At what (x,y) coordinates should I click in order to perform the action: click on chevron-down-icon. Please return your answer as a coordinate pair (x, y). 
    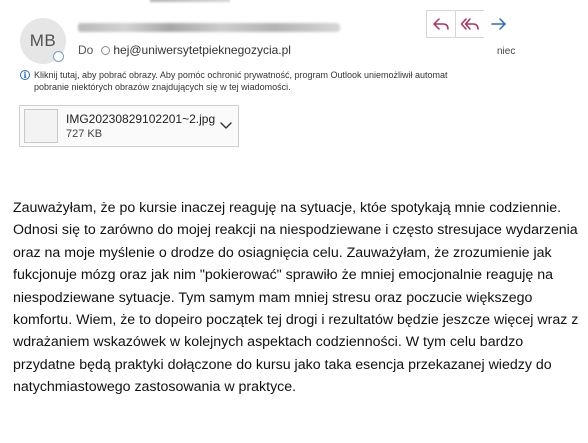
    Looking at the image, I should click on (226, 125).